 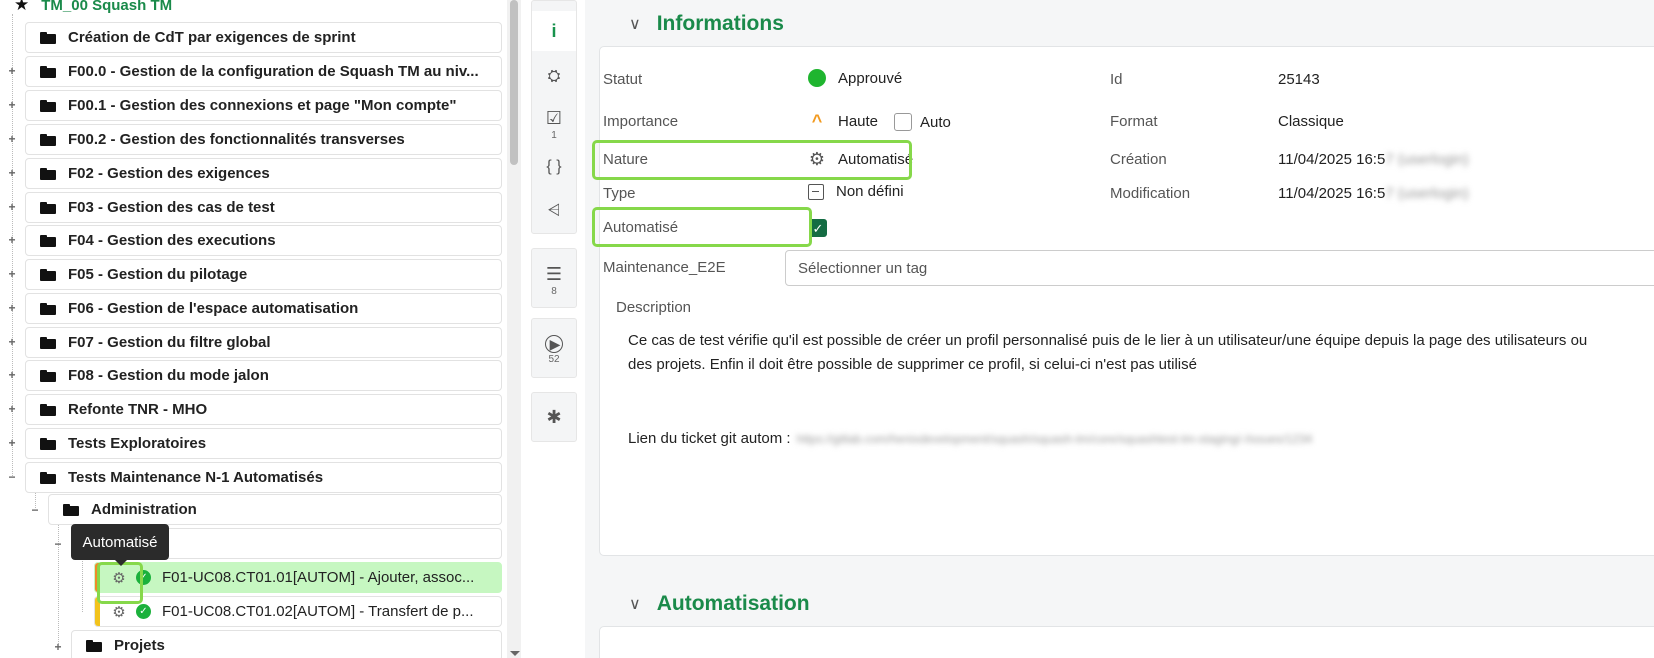 I want to click on project-name: TM_00 Squash TM, so click(x=107, y=7).